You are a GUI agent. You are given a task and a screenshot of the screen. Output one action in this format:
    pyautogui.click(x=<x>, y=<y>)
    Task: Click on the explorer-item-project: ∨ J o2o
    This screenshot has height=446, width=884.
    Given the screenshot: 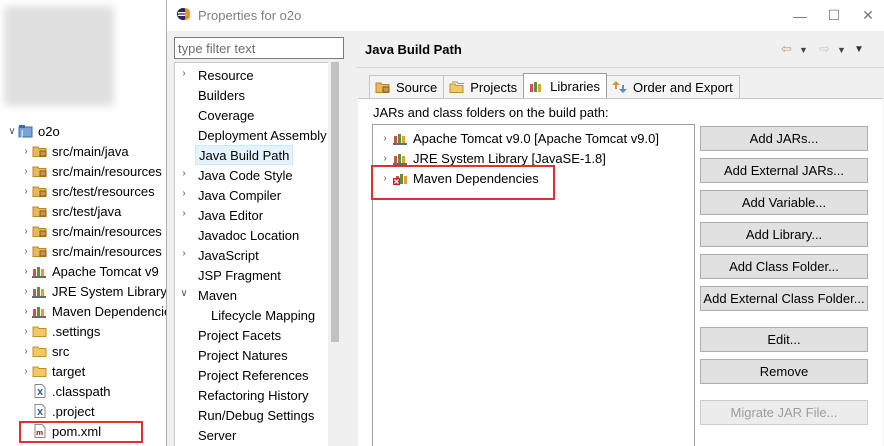 What is the action you would take?
    pyautogui.click(x=33, y=131)
    